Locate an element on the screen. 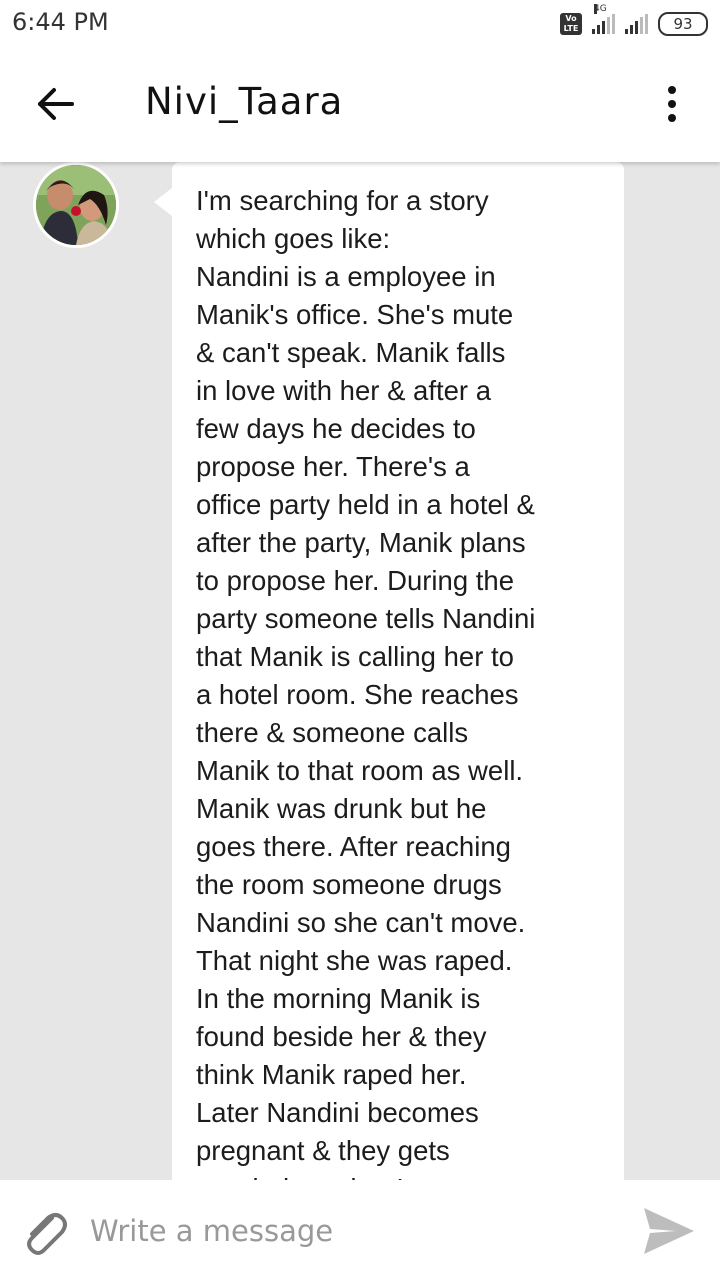 The width and height of the screenshot is (720, 1280). status-time: 6:44 PM is located at coordinates (60, 22).